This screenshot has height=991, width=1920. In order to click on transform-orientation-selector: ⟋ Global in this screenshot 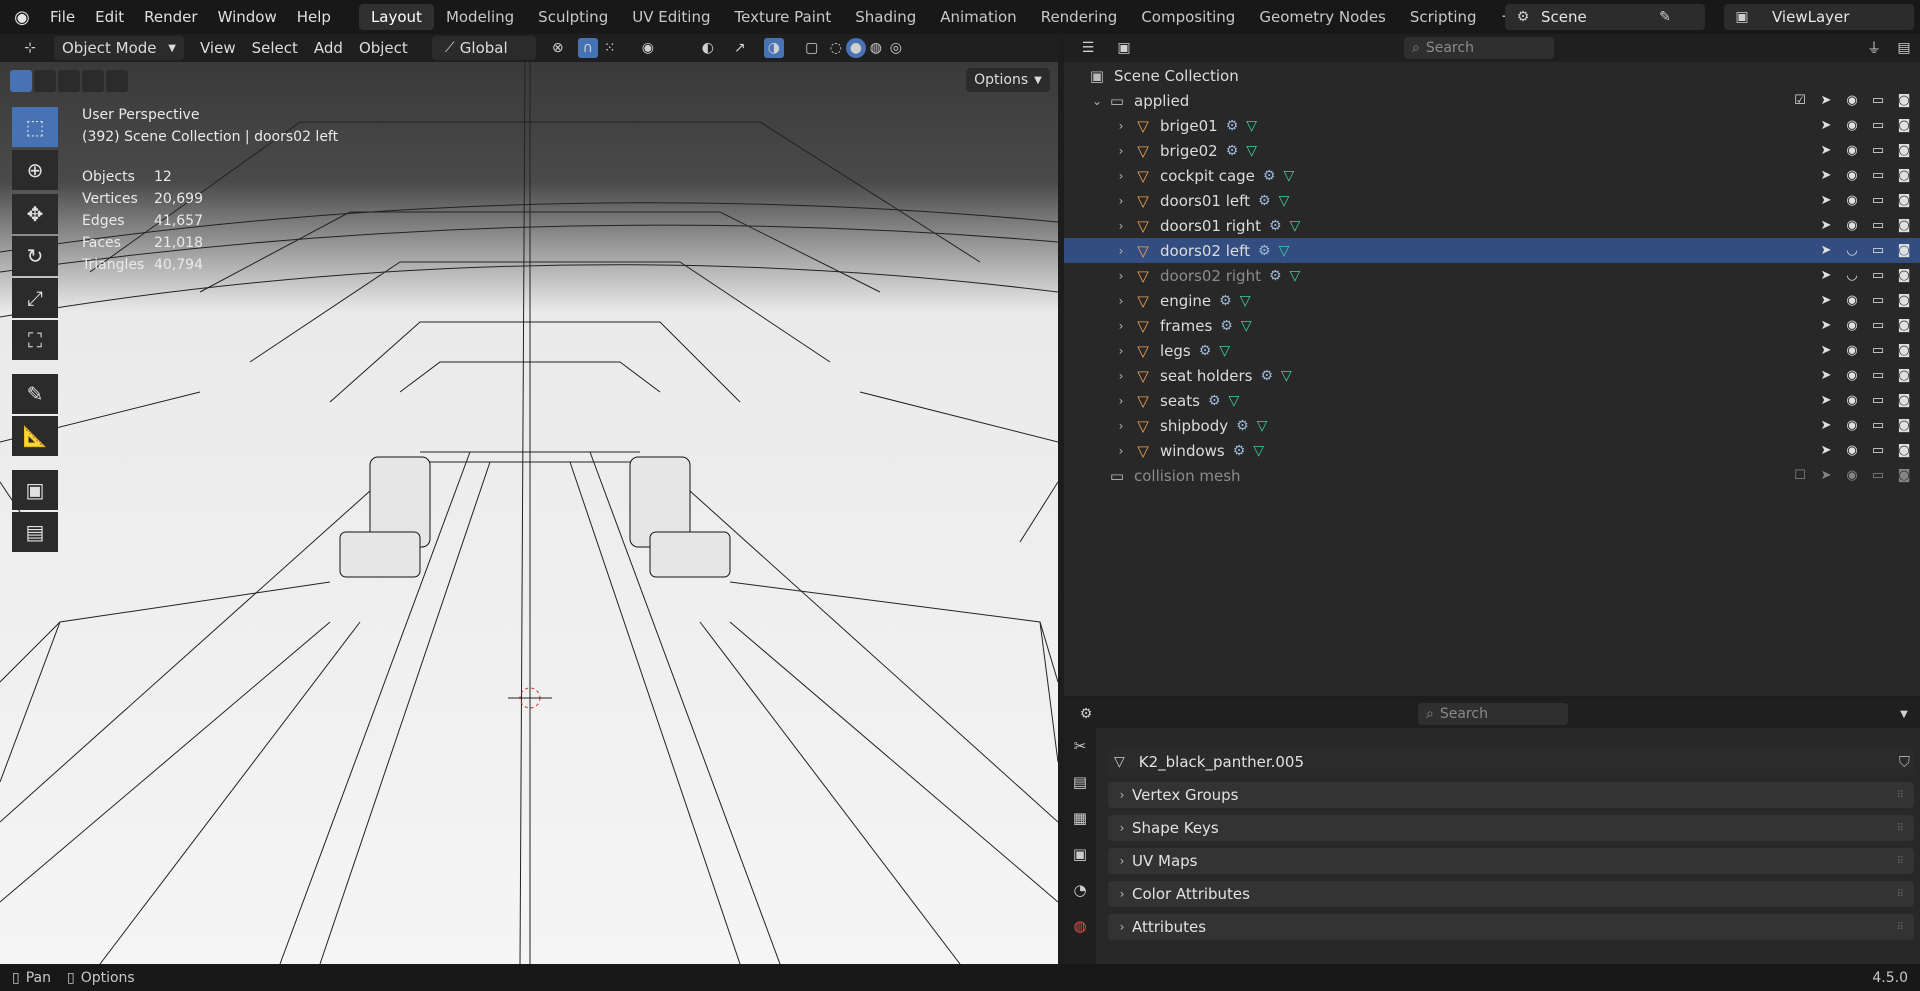, I will do `click(483, 48)`.